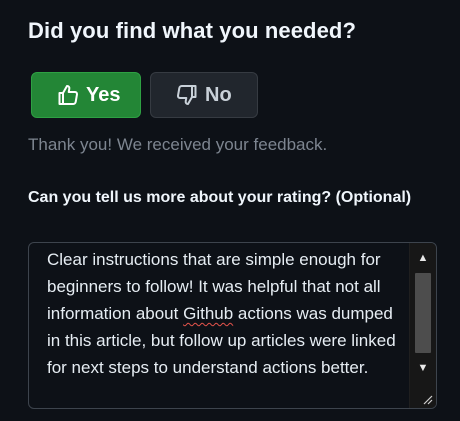 The image size is (460, 421). I want to click on scroll-thumb, so click(423, 313).